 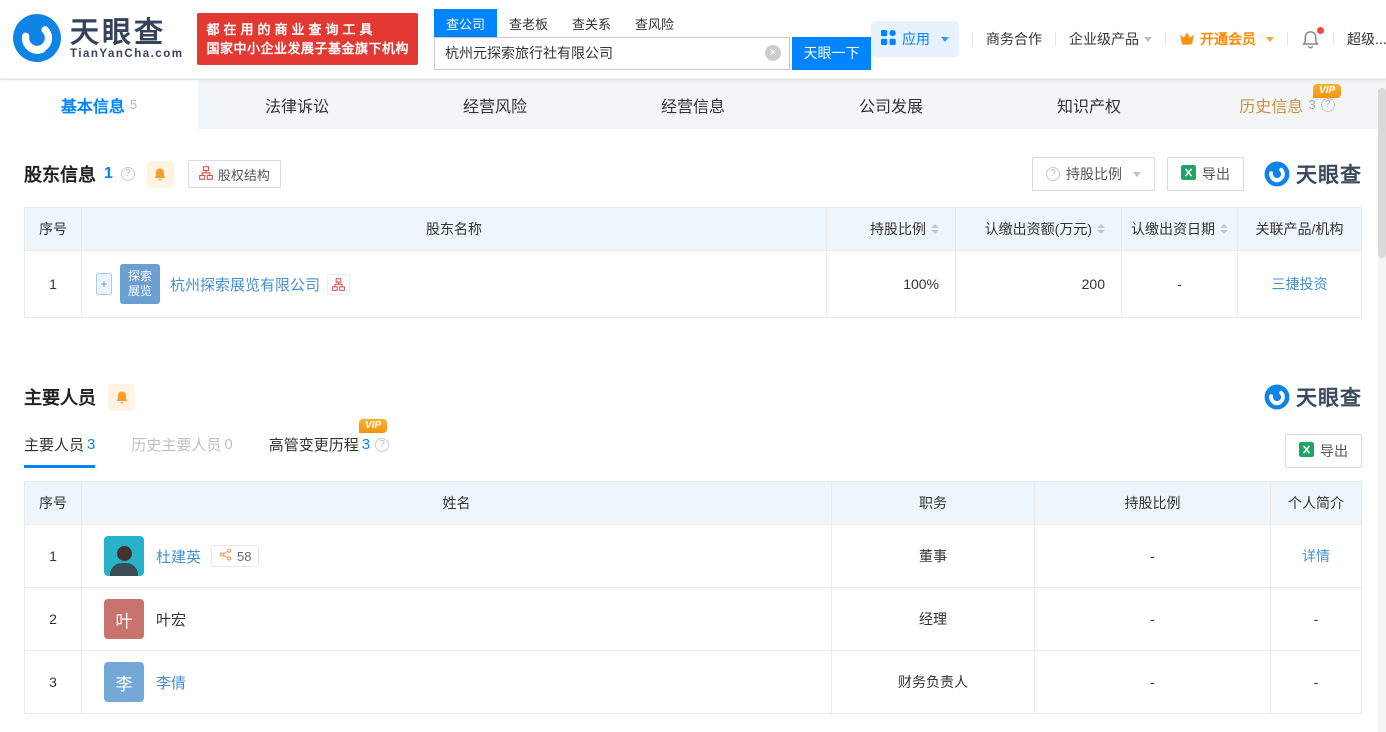 What do you see at coordinates (1093, 174) in the screenshot?
I see `holding-ratio-dropdown: ? 持股比例` at bounding box center [1093, 174].